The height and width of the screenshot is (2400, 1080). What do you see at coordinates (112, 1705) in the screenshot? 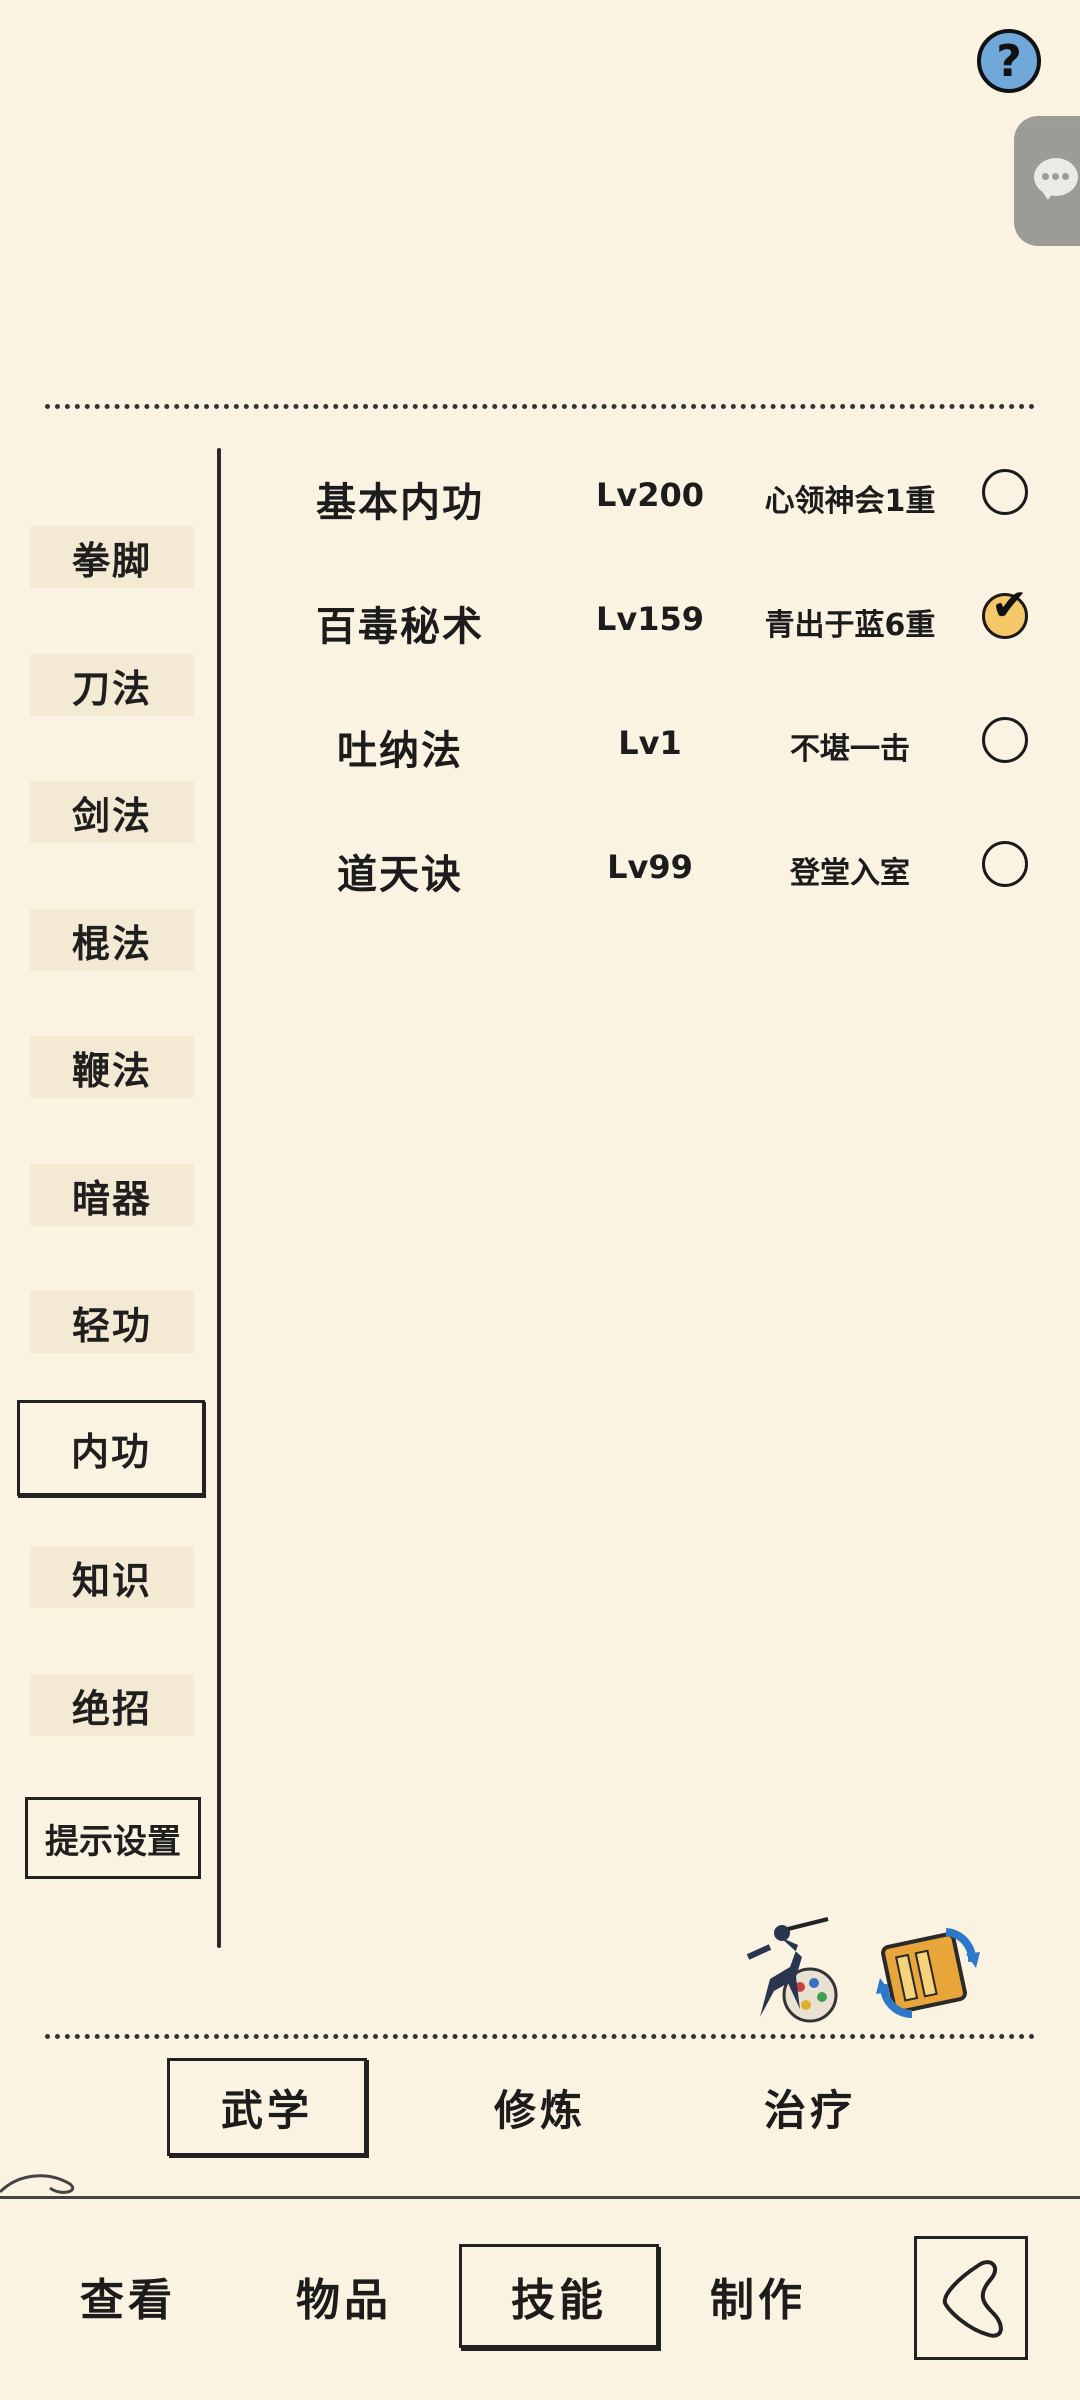
I see `category-juezhao: 绝招` at bounding box center [112, 1705].